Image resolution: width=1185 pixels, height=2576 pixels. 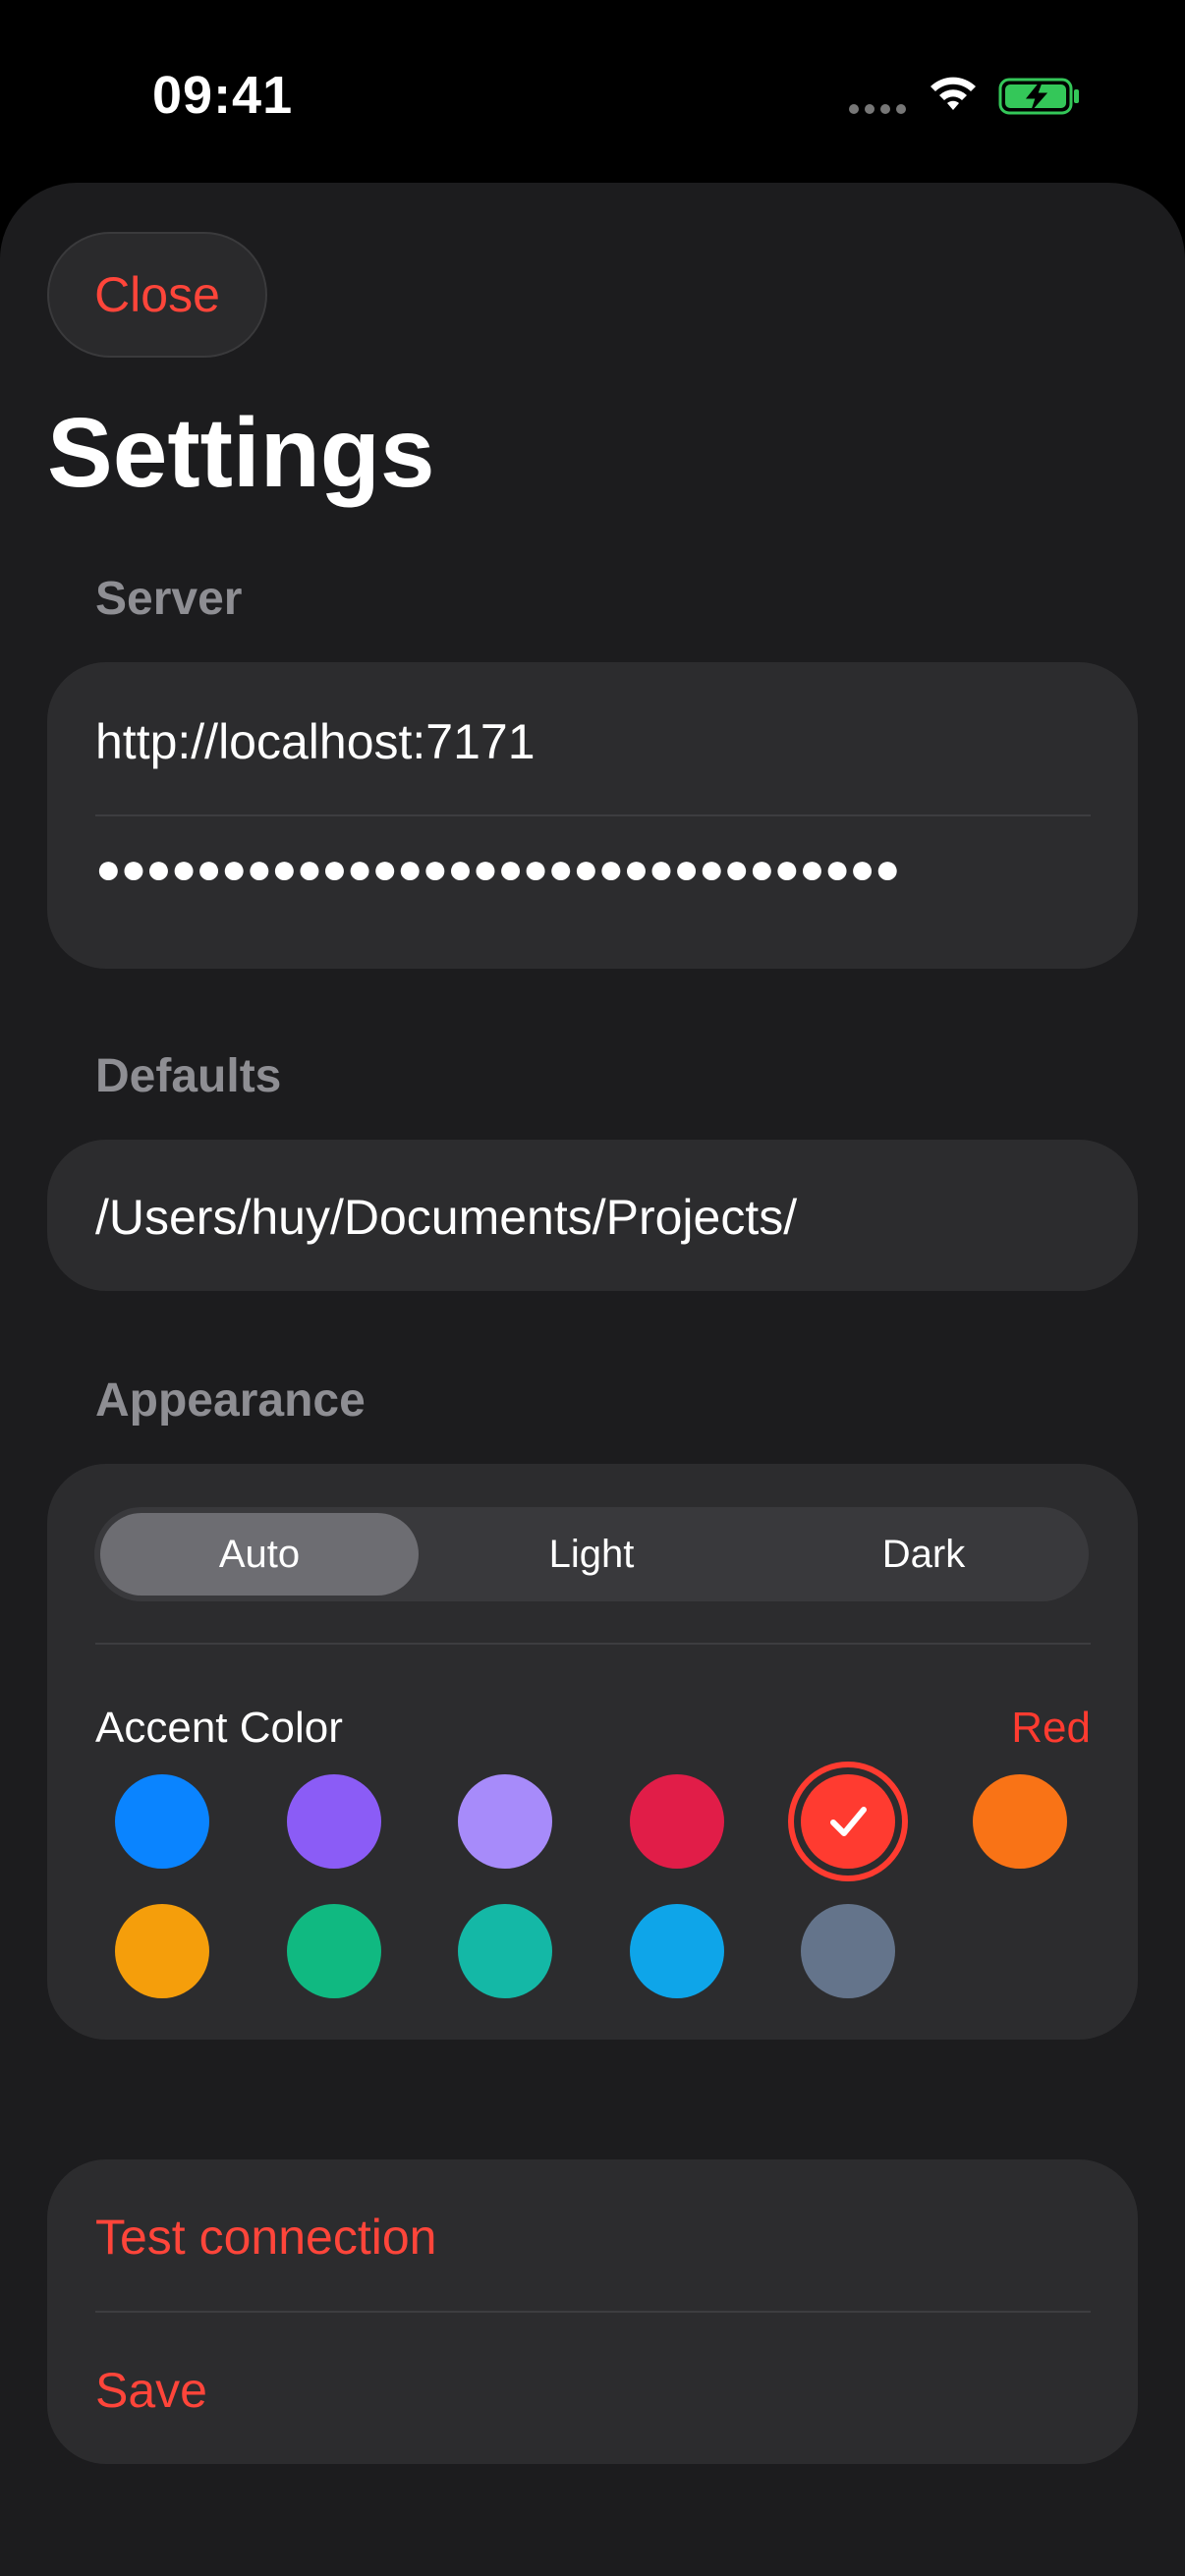 What do you see at coordinates (259, 1554) in the screenshot?
I see `segment-auto: Auto` at bounding box center [259, 1554].